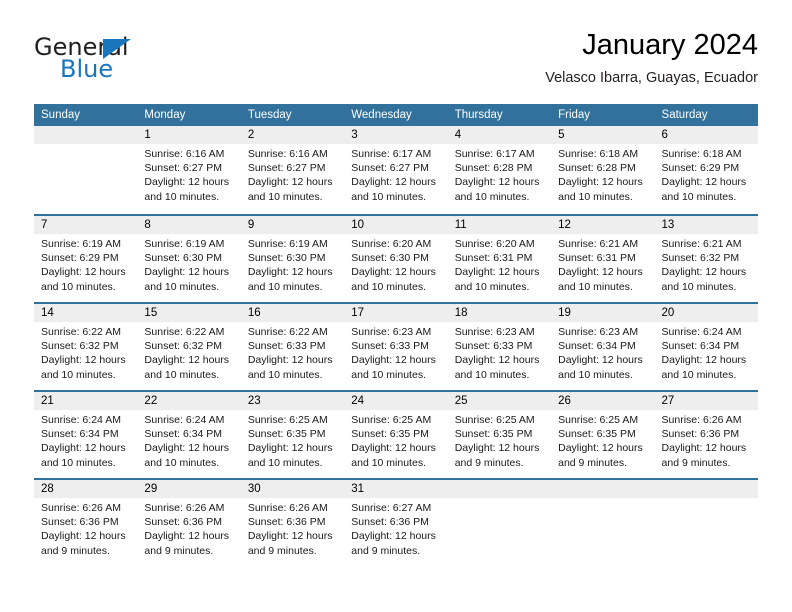  Describe the element at coordinates (183, 168) in the screenshot. I see `day-detail-line: Sunset: 6:27 PM` at that location.